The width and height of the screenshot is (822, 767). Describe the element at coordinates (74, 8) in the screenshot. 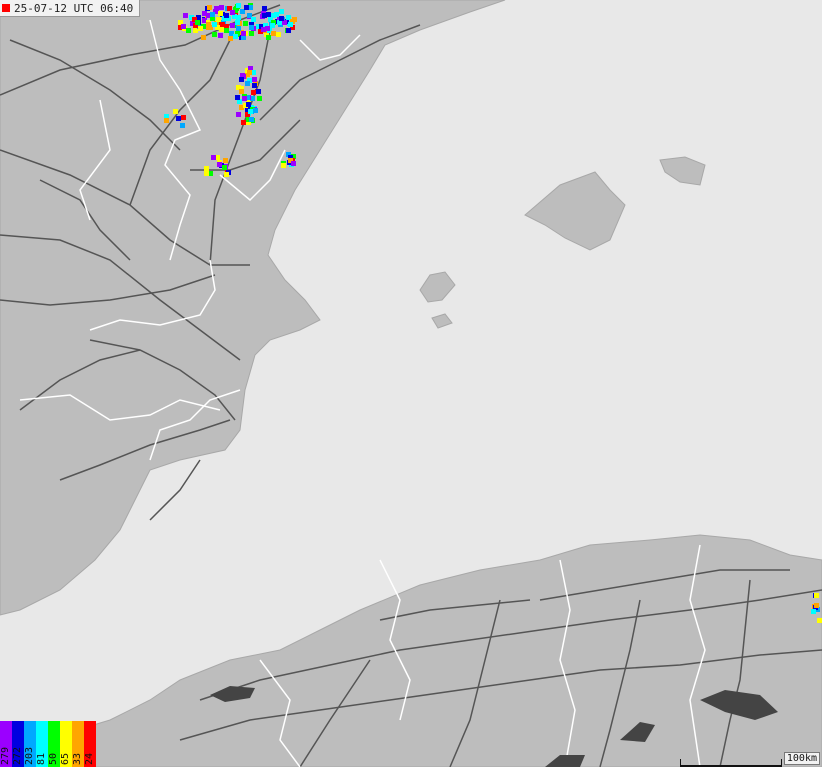

I see `timestamp-text: 25-07-12 UTC 06:40` at that location.